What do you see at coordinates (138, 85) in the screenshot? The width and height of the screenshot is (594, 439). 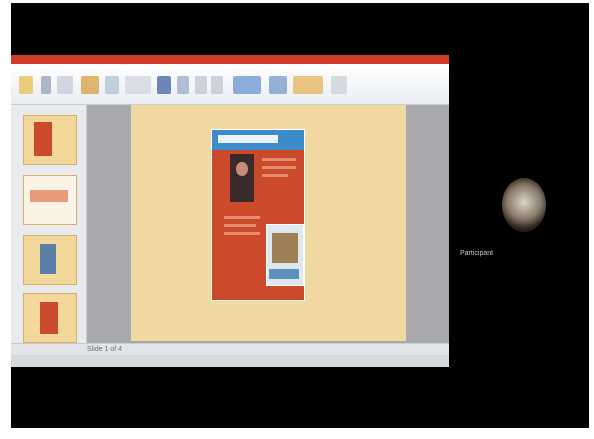 I see `font-icon` at bounding box center [138, 85].